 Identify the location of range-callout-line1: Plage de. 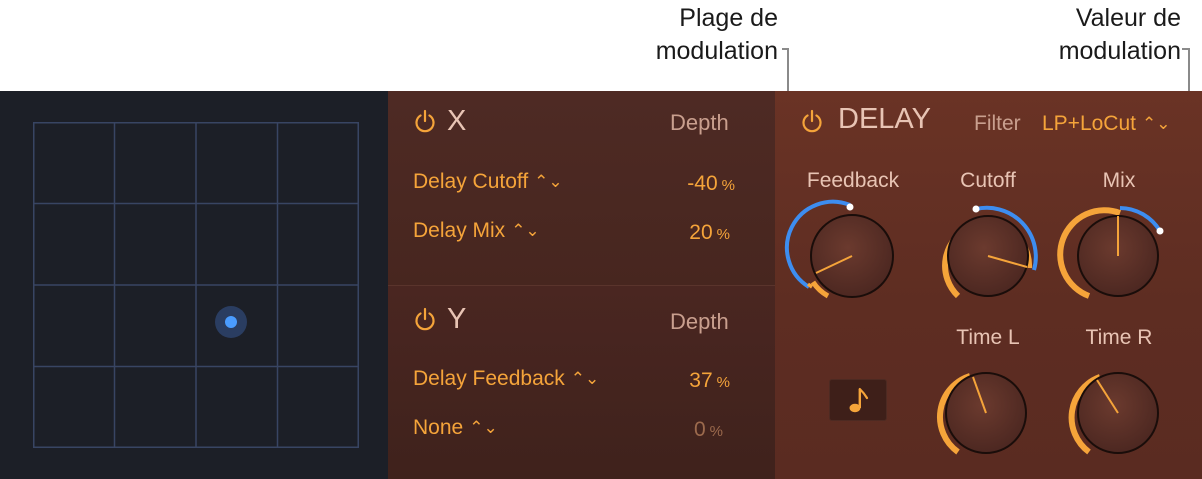
(728, 18).